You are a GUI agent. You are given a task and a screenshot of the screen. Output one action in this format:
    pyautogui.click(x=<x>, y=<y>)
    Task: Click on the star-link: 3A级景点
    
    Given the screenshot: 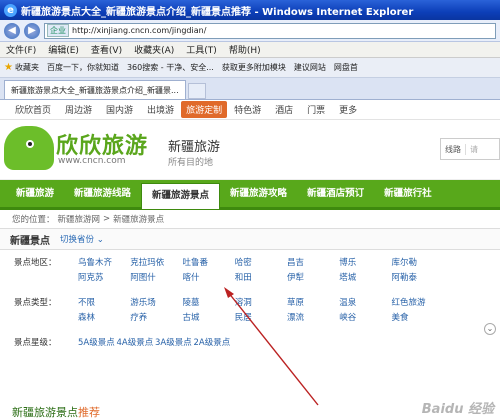 What is the action you would take?
    pyautogui.click(x=173, y=343)
    